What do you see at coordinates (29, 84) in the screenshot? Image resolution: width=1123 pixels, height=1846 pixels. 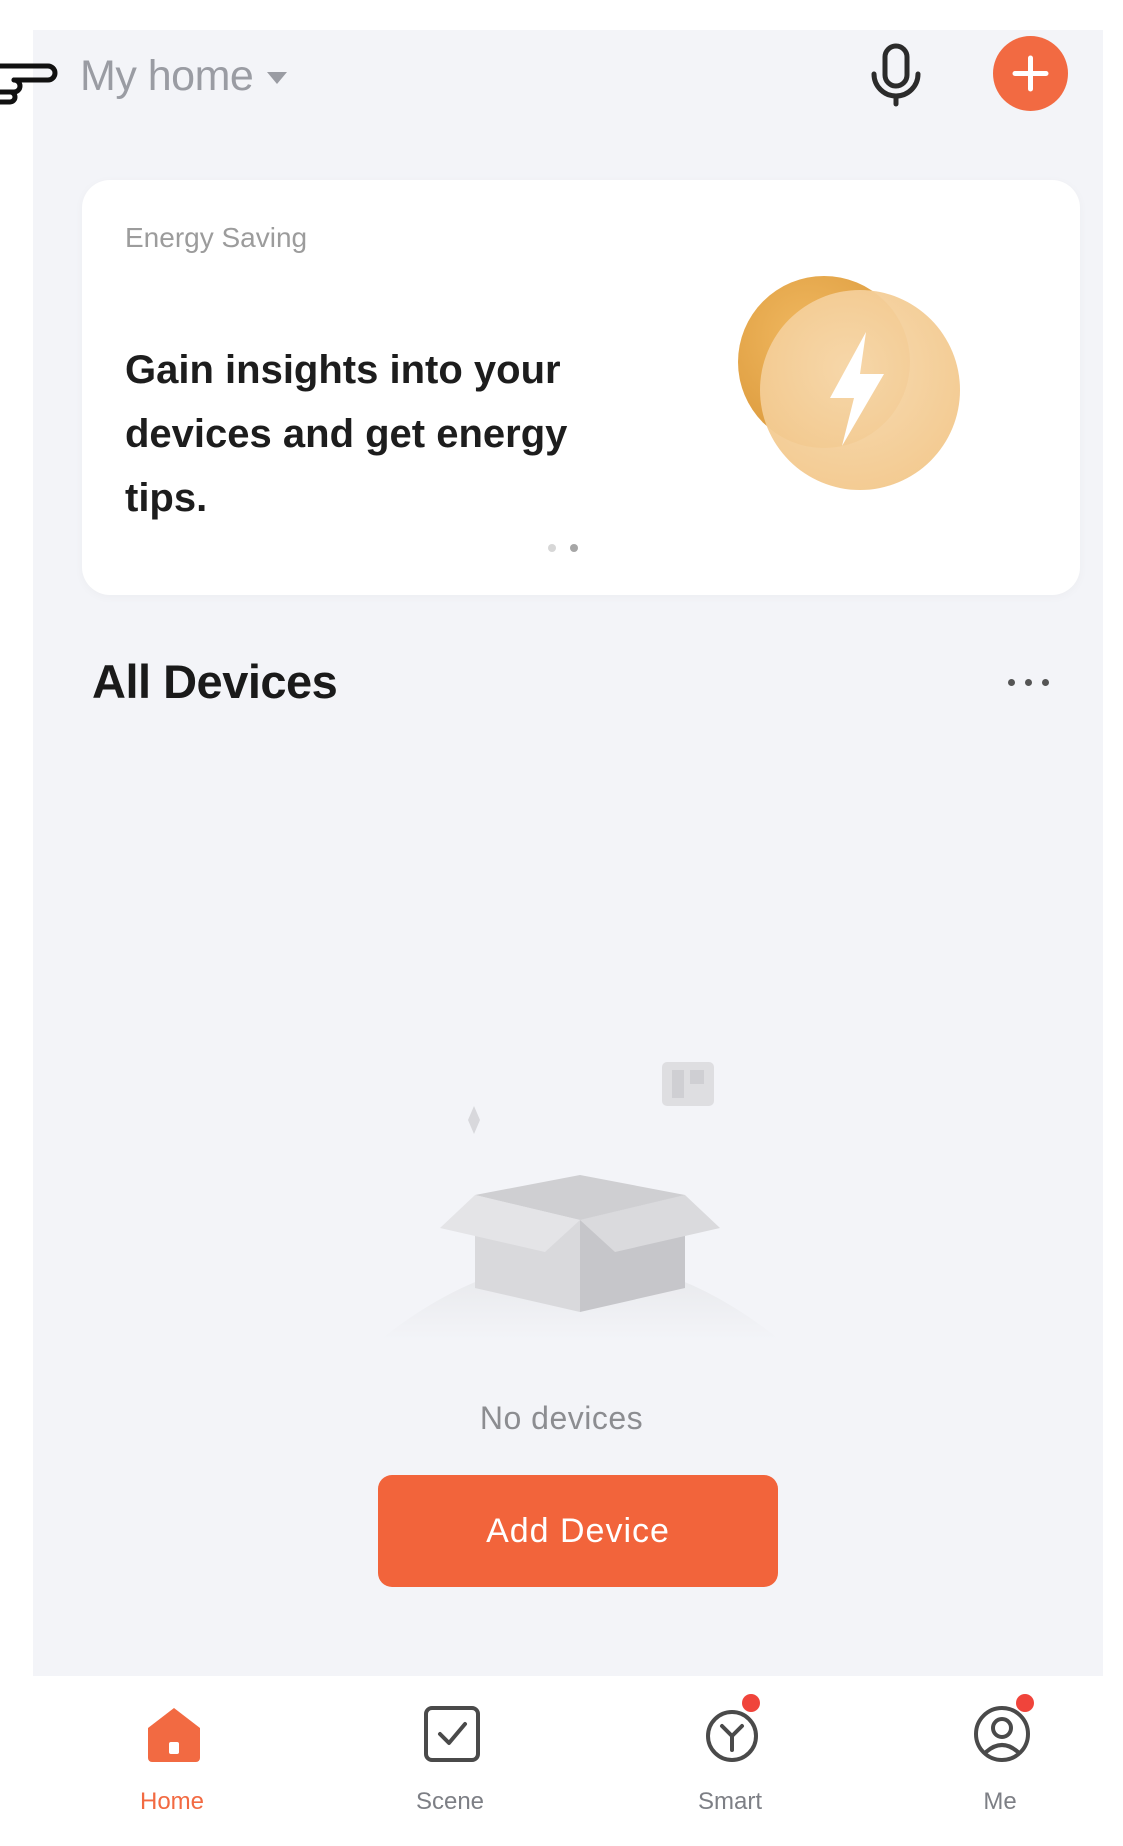 I see `pointing-hand-icon` at bounding box center [29, 84].